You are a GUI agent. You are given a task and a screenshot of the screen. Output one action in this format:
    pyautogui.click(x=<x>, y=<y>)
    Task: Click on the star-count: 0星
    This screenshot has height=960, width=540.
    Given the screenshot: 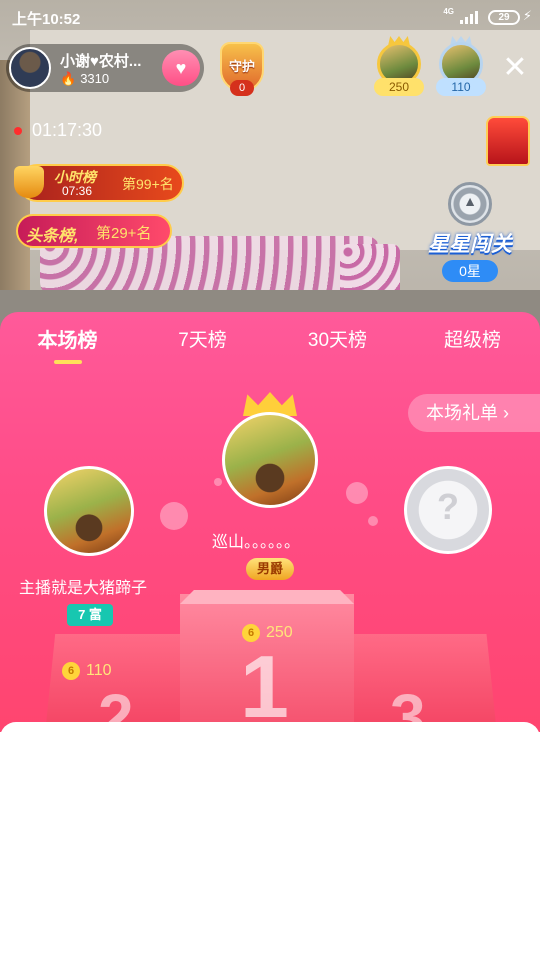 What is the action you would take?
    pyautogui.click(x=470, y=271)
    